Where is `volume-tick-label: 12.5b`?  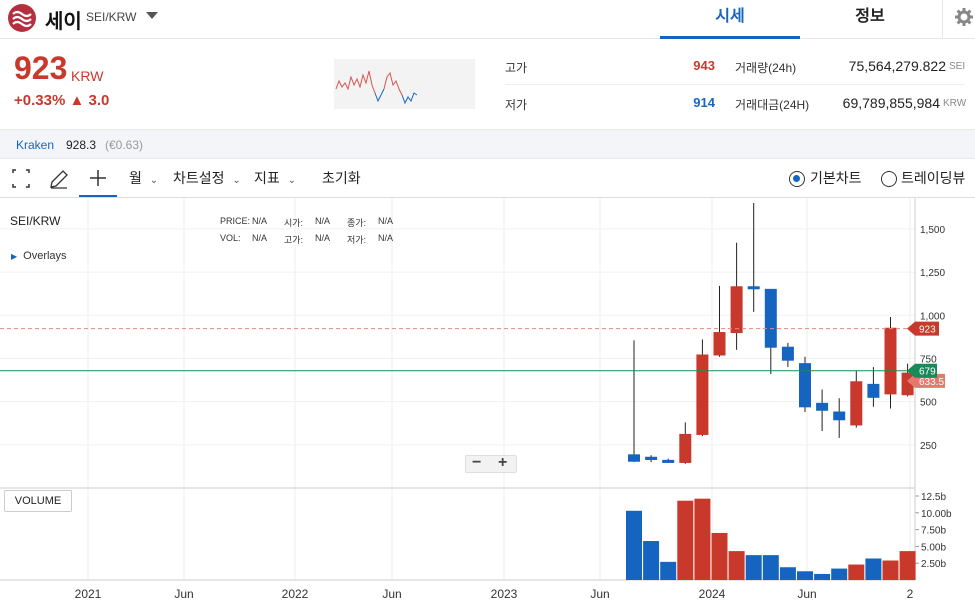
volume-tick-label: 12.5b is located at coordinates (933, 497).